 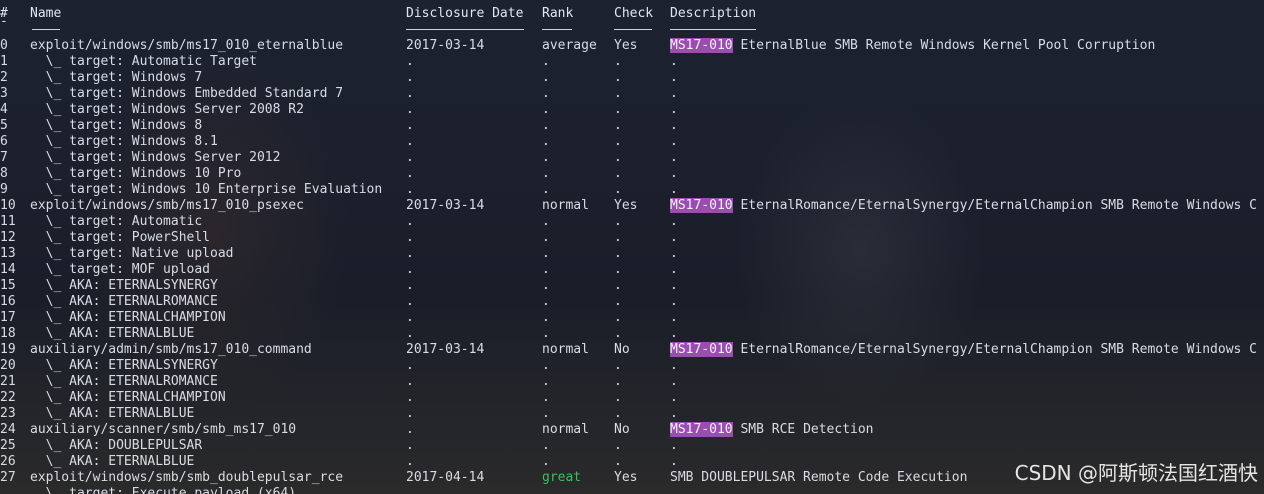 What do you see at coordinates (8, 445) in the screenshot?
I see `row-index: 25` at bounding box center [8, 445].